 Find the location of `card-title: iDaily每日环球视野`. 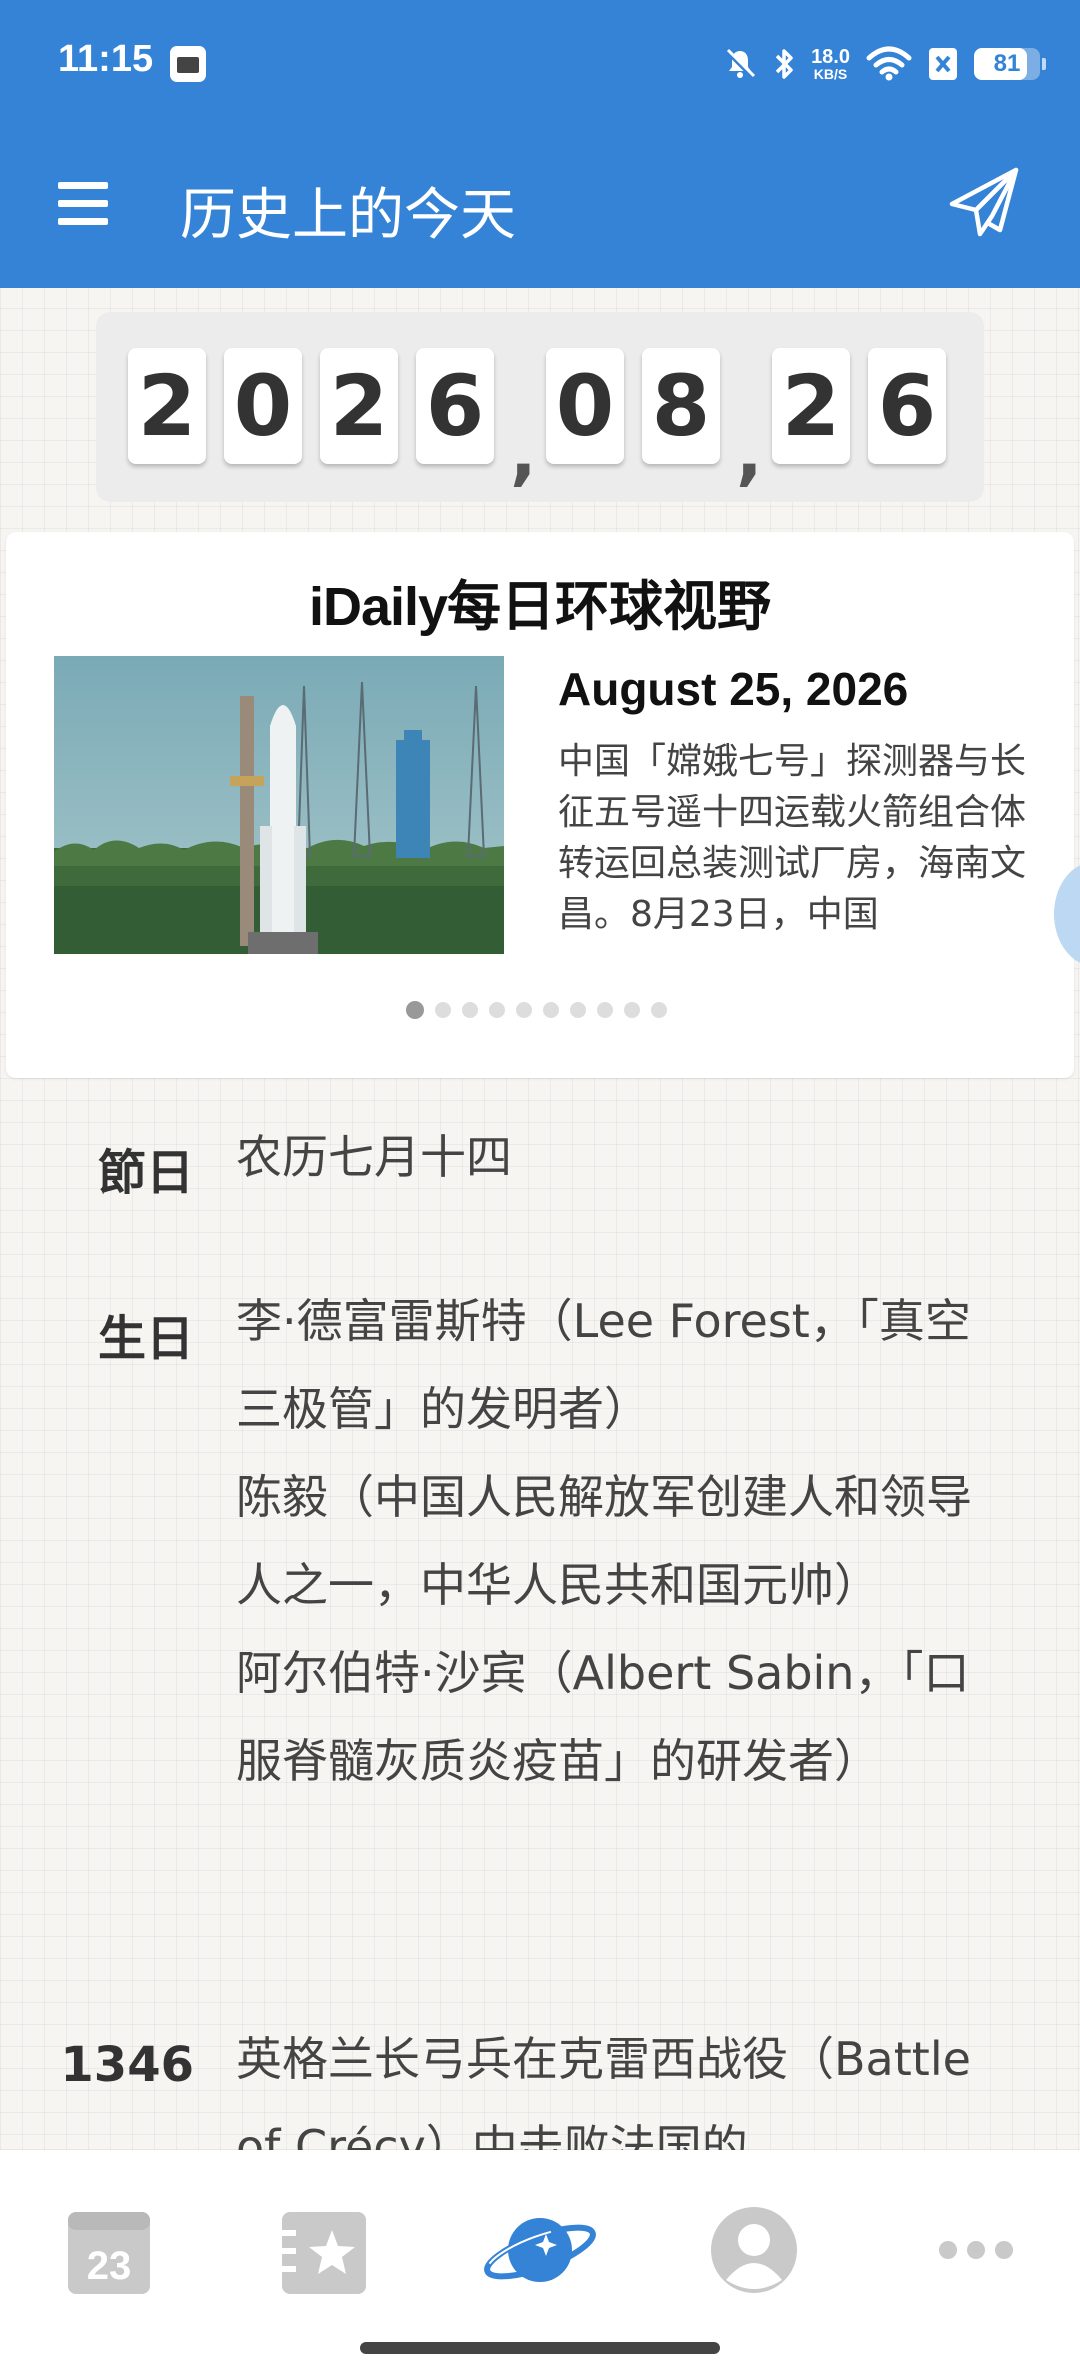

card-title: iDaily每日环球视野 is located at coordinates (540, 601).